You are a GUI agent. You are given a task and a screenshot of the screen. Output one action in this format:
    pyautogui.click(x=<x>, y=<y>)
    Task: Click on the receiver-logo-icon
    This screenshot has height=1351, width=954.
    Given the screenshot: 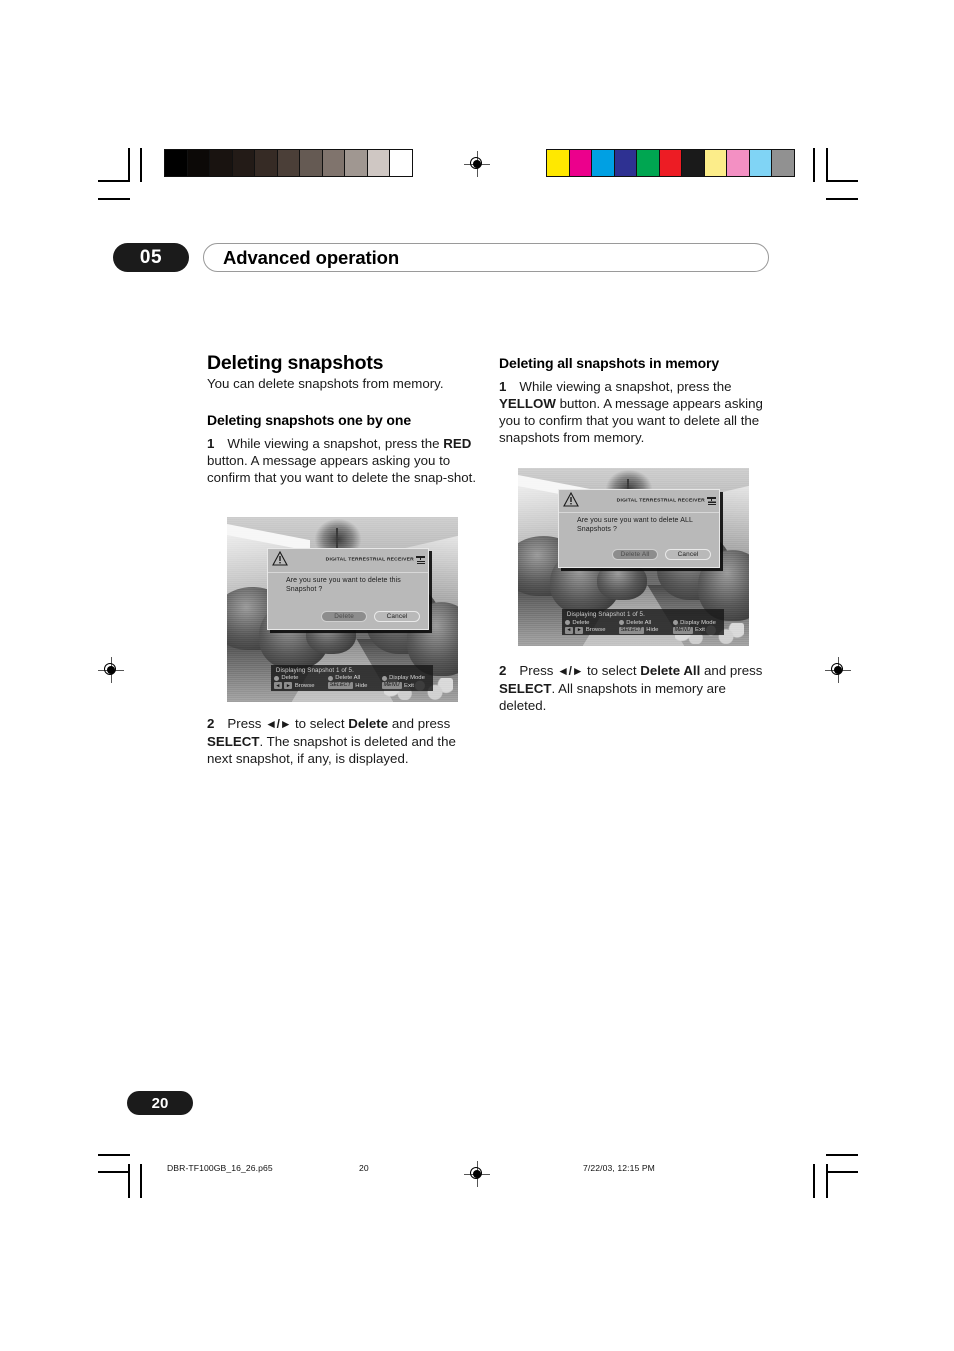 What is the action you would take?
    pyautogui.click(x=712, y=500)
    